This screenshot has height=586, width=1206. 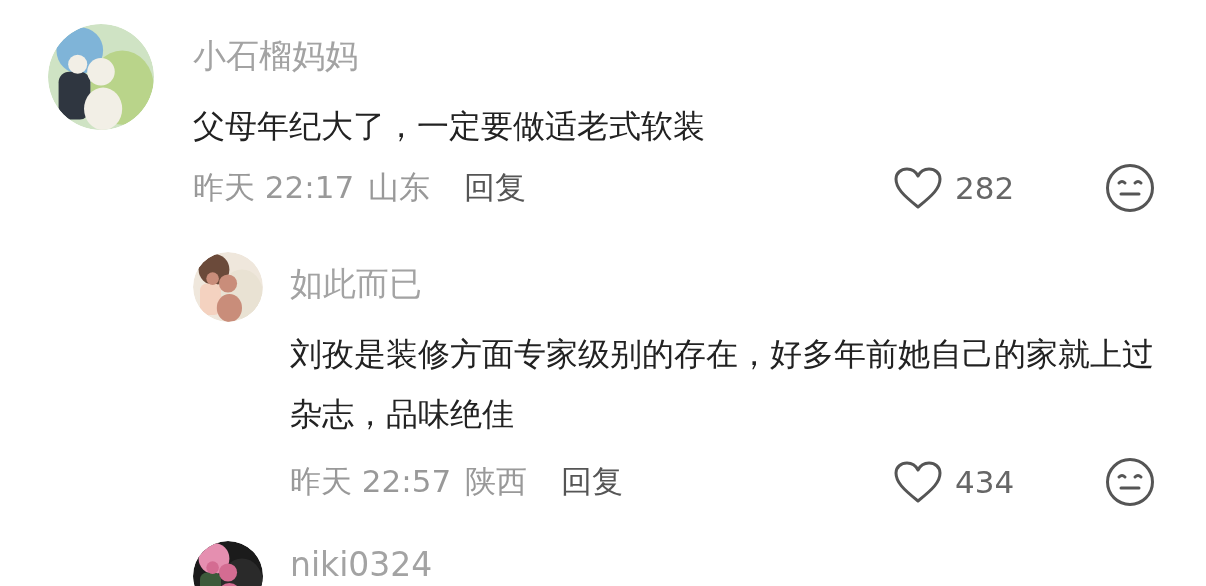 What do you see at coordinates (356, 284) in the screenshot?
I see `user-name: 如此而已` at bounding box center [356, 284].